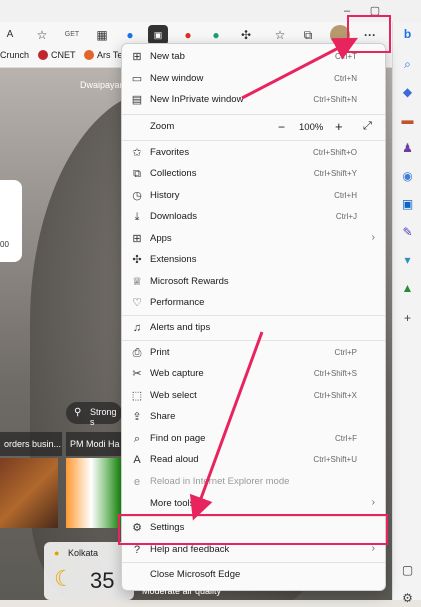 Image resolution: width=421 pixels, height=607 pixels. Describe the element at coordinates (226, 426) in the screenshot. I see `arrow-to-settings` at that location.